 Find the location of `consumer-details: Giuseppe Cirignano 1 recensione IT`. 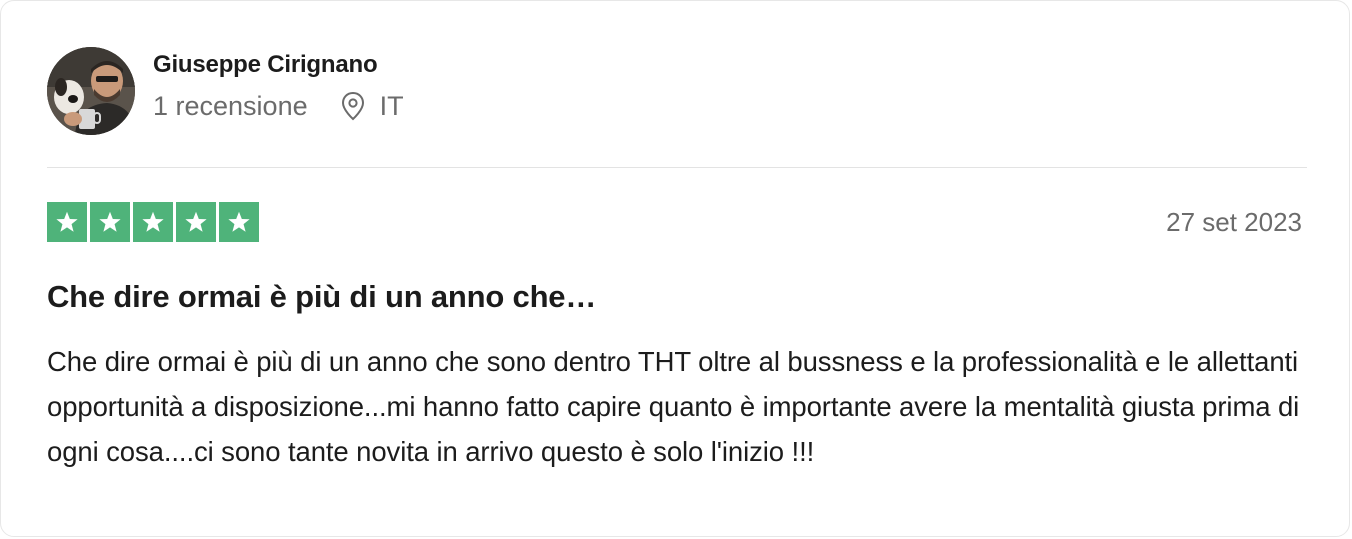

consumer-details: Giuseppe Cirignano 1 recensione IT is located at coordinates (278, 86).